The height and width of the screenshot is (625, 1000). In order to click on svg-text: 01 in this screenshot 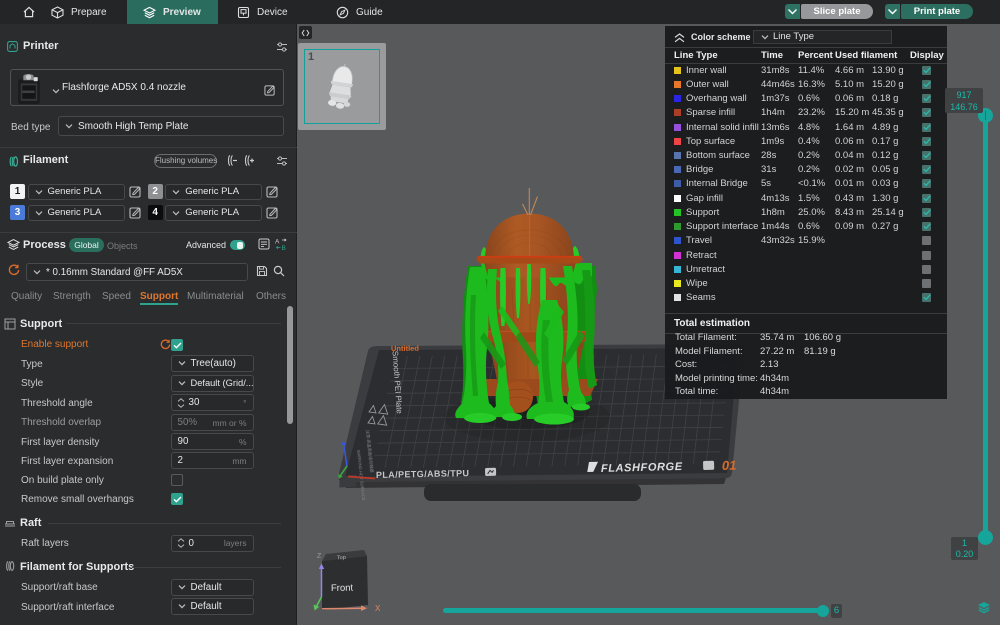, I will do `click(729, 465)`.